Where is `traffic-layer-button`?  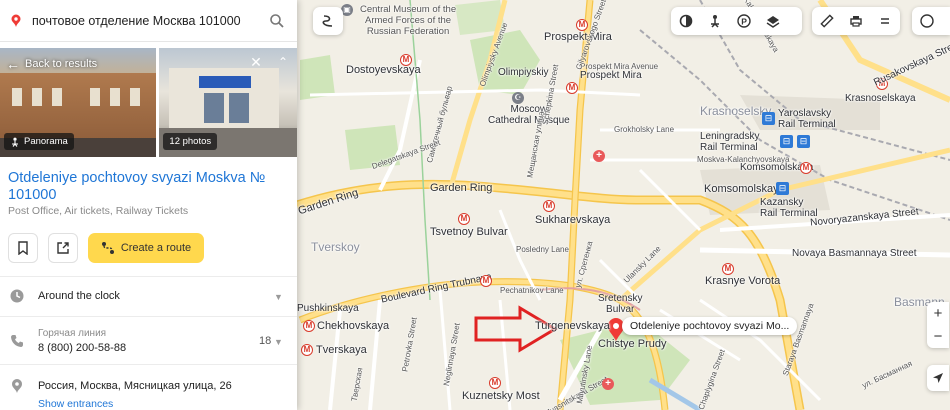
traffic-layer-button is located at coordinates (328, 21).